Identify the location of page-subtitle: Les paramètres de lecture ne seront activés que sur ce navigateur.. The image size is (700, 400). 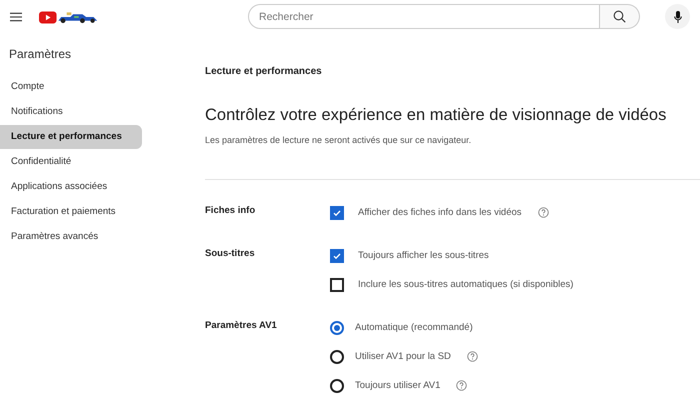
(338, 140).